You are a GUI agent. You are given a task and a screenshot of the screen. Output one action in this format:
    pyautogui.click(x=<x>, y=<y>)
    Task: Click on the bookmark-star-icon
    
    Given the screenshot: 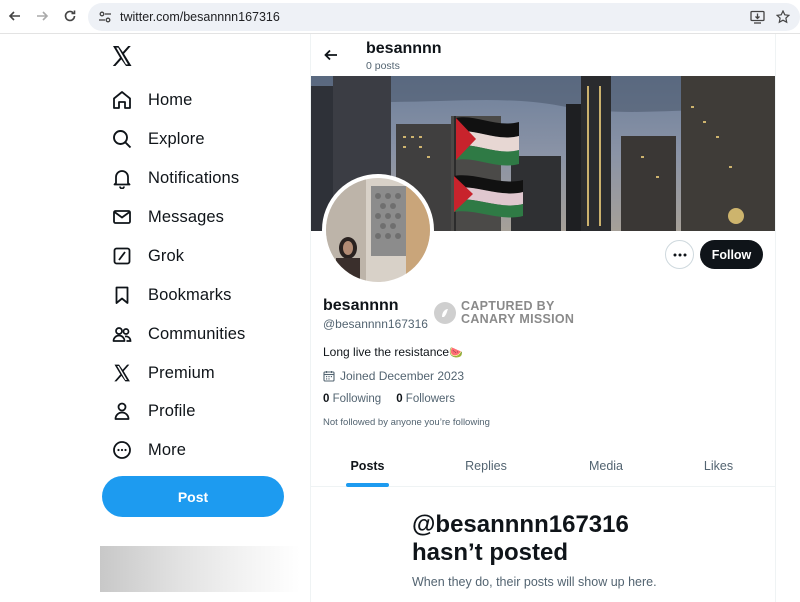 What is the action you would take?
    pyautogui.click(x=783, y=19)
    